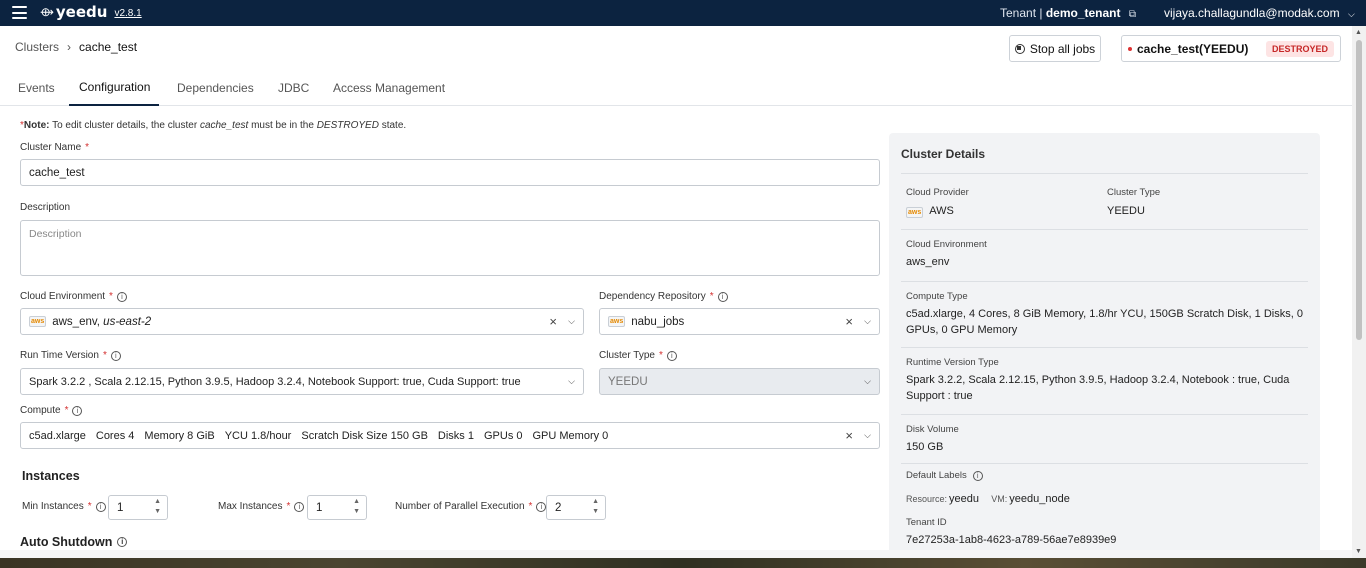  What do you see at coordinates (1083, 13) in the screenshot?
I see `tenant-name: demo_tenant` at bounding box center [1083, 13].